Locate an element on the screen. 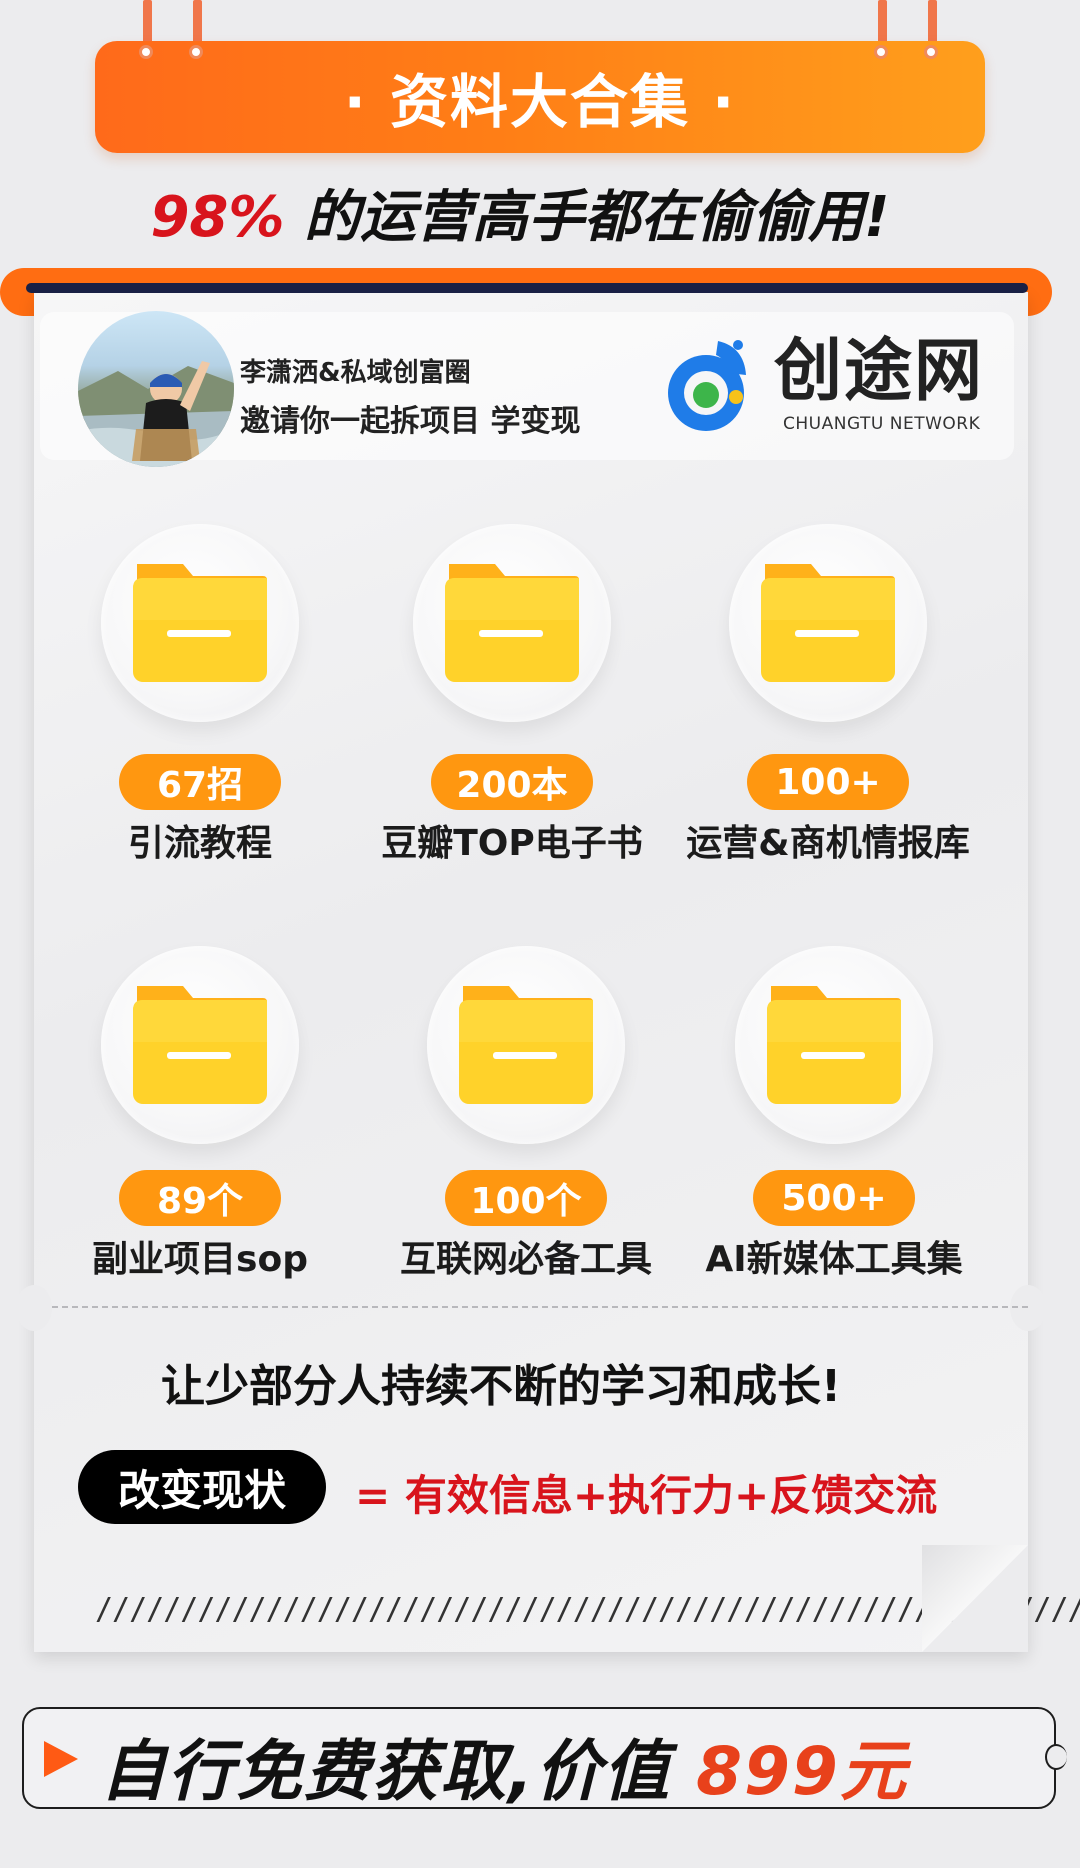 Image resolution: width=1080 pixels, height=1868 pixels. banner-title: · 资料大合集 · is located at coordinates (540, 97).